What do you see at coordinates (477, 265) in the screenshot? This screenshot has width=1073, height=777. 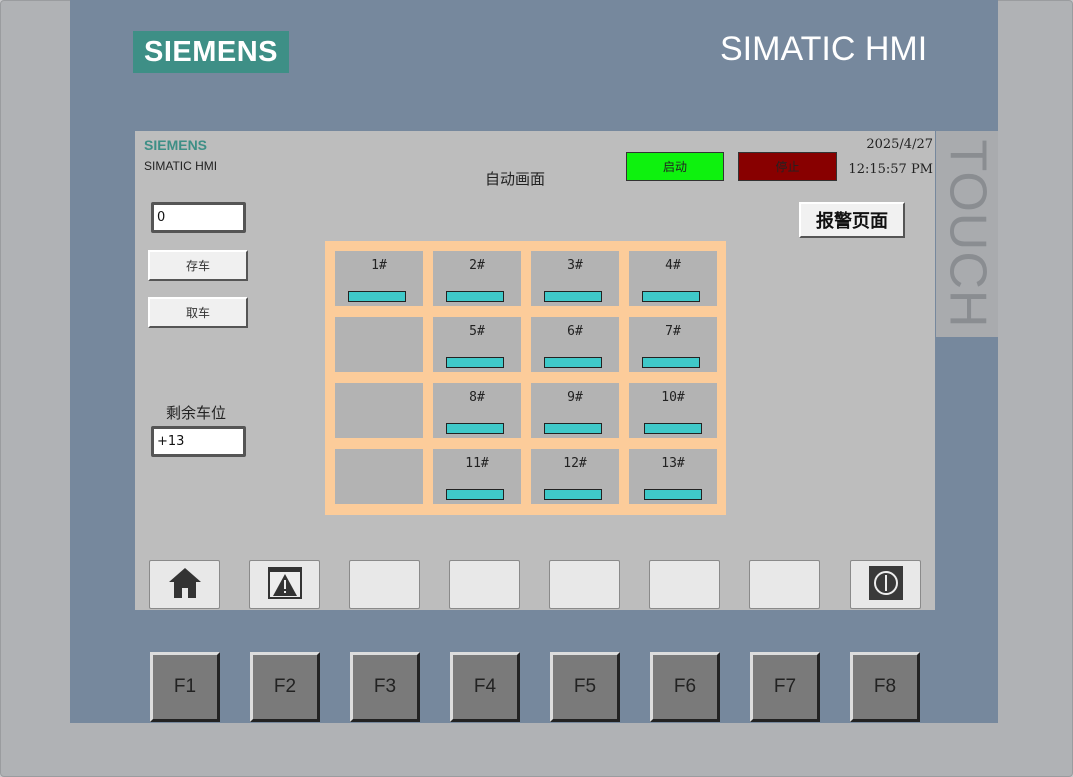 I see `slot-label: 2#` at bounding box center [477, 265].